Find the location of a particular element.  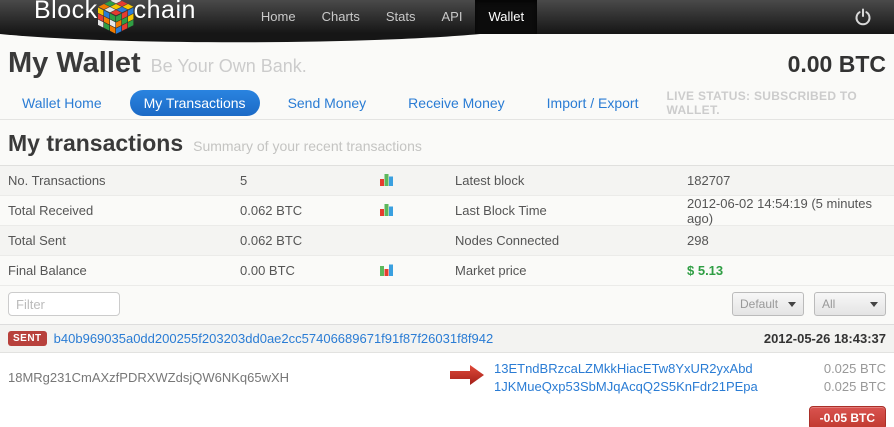

nav-item-charts: Charts is located at coordinates (341, 17).